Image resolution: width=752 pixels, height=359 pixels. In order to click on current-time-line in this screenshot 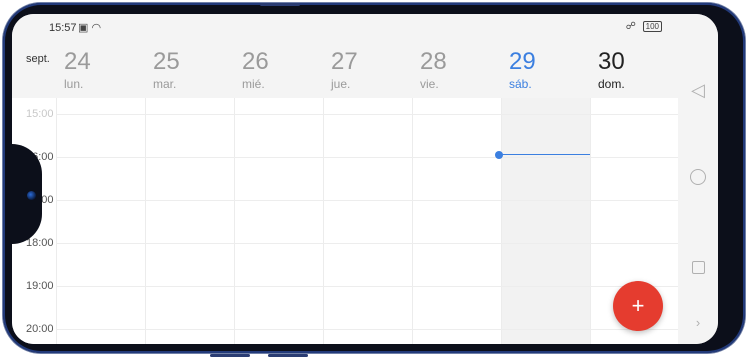, I will do `click(545, 154)`.